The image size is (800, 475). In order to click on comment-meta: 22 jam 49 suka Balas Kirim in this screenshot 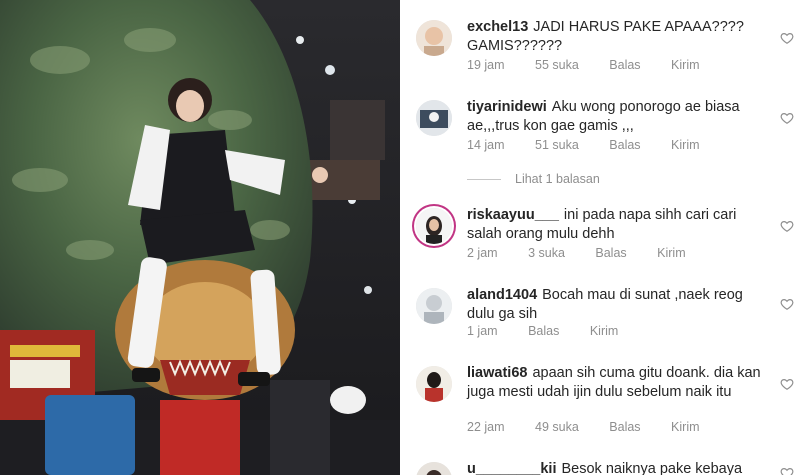, I will do `click(597, 427)`.